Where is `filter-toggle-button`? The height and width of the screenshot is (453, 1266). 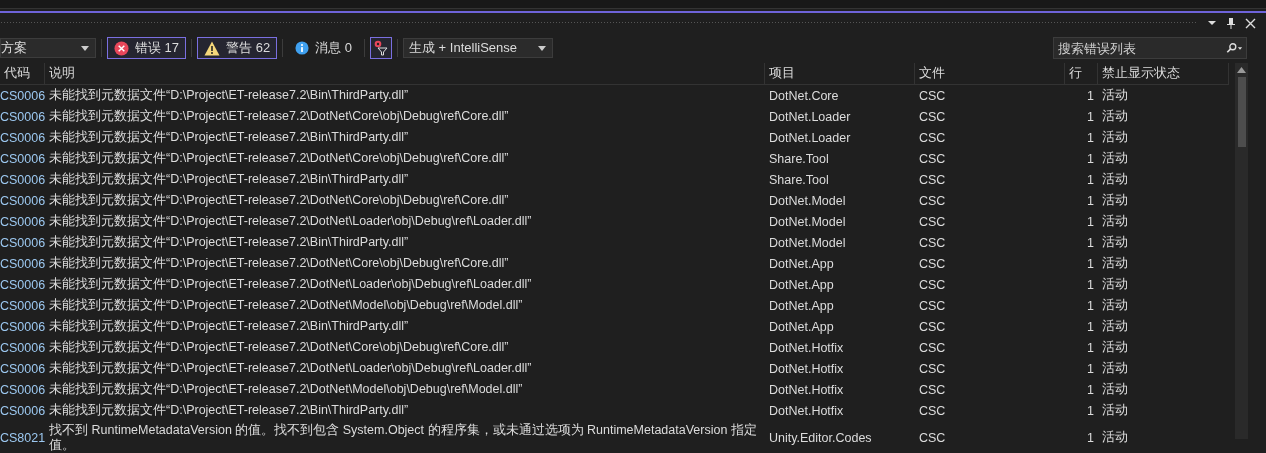 filter-toggle-button is located at coordinates (381, 48).